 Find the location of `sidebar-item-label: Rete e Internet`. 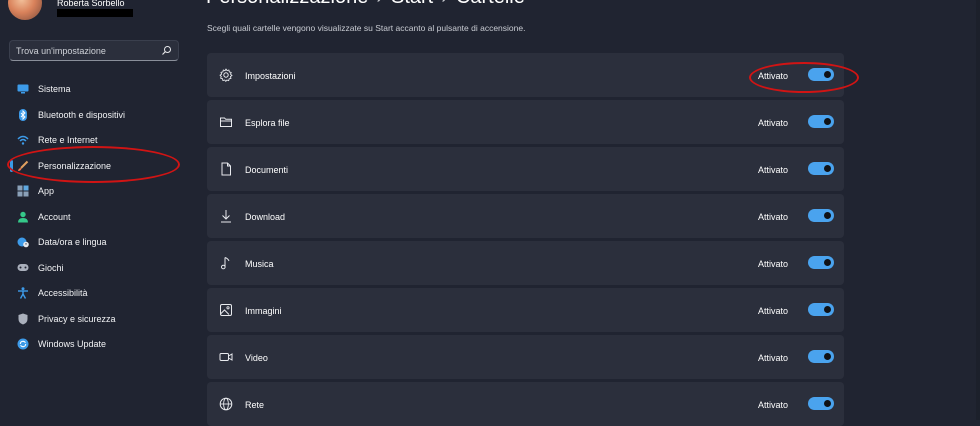

sidebar-item-label: Rete e Internet is located at coordinates (68, 140).